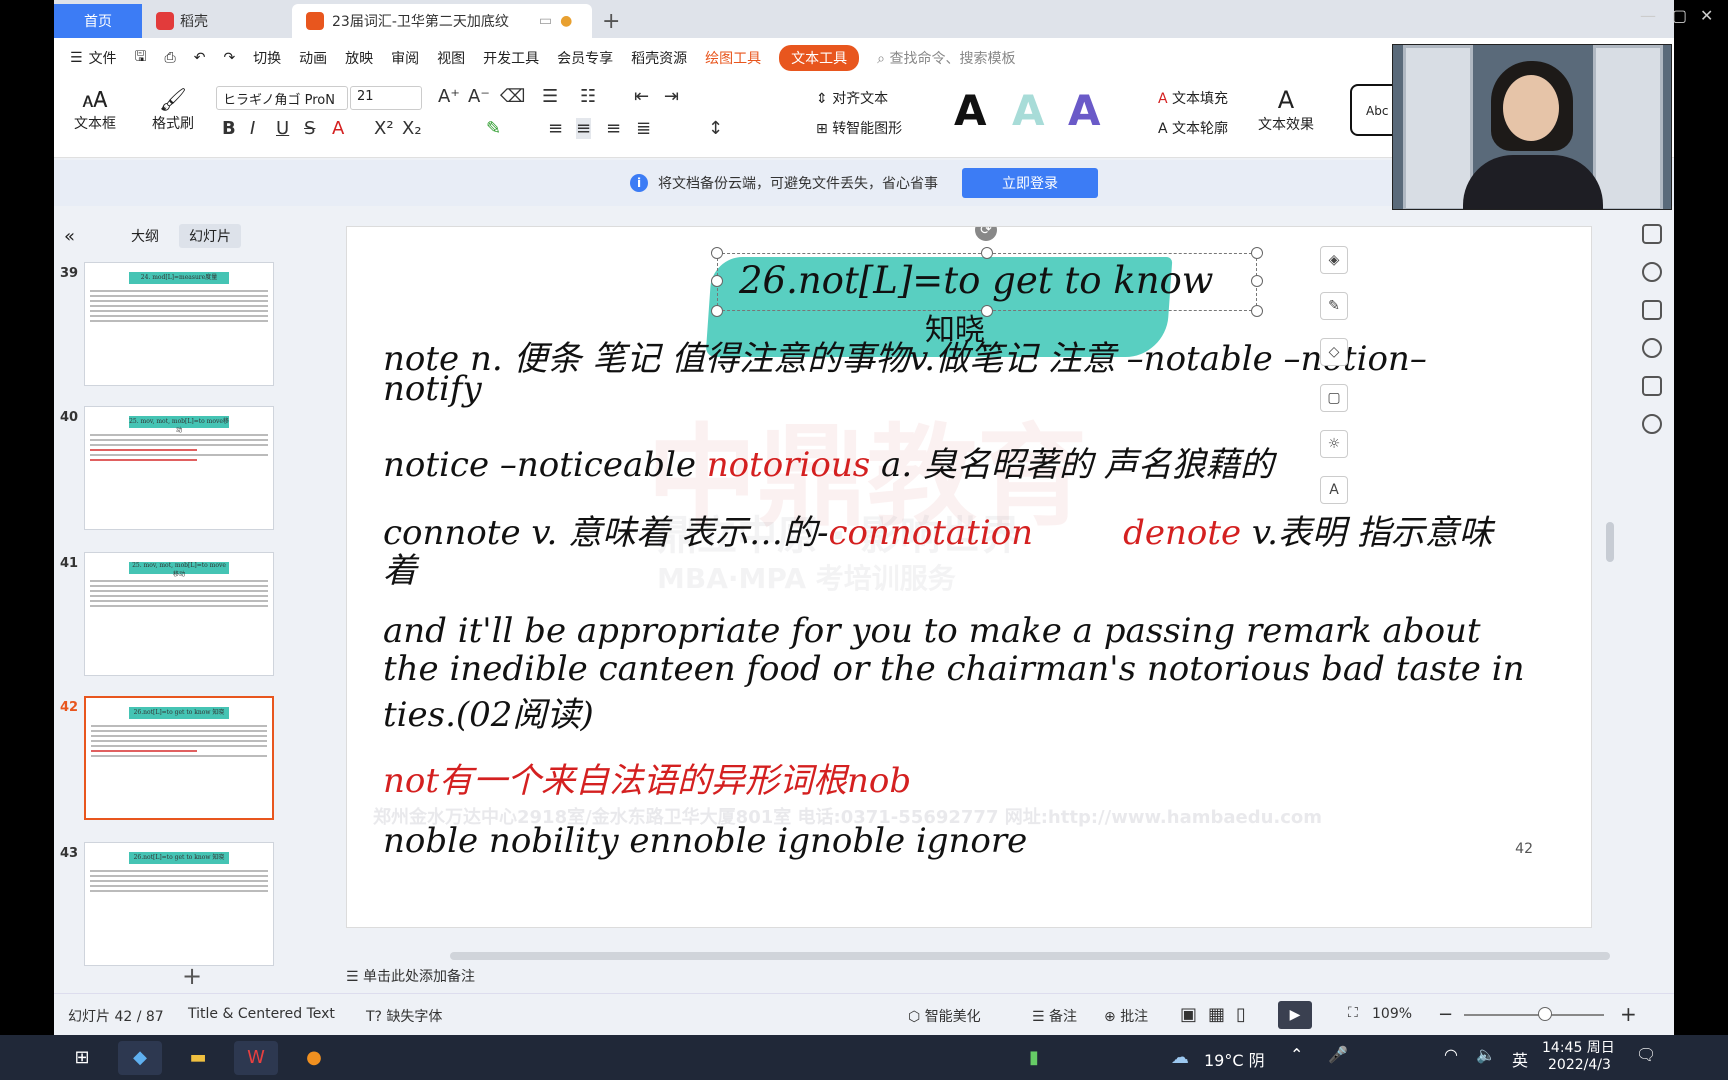 The image size is (1728, 1080). What do you see at coordinates (442, 21) in the screenshot?
I see `tab-document: 23届词汇-卫华第二天加底纹 ▭ ●` at bounding box center [442, 21].